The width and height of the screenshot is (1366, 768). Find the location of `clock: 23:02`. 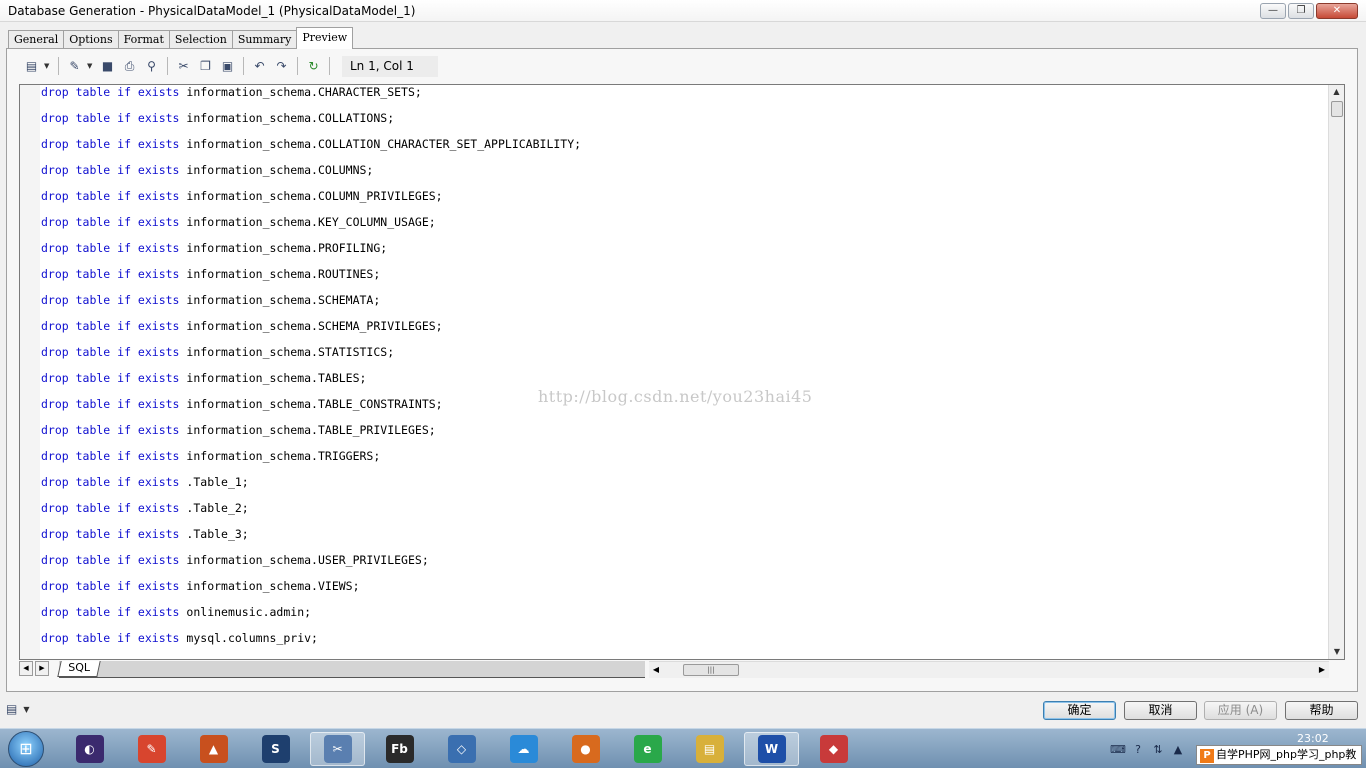

clock: 23:02 is located at coordinates (1313, 738).